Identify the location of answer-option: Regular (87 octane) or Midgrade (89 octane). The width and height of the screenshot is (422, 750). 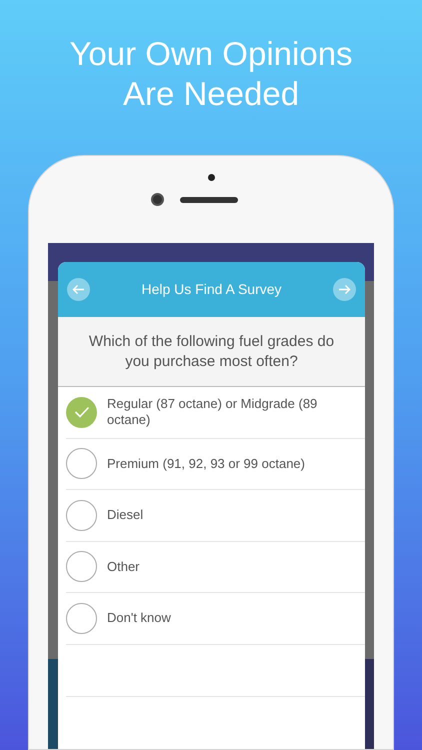
(215, 412).